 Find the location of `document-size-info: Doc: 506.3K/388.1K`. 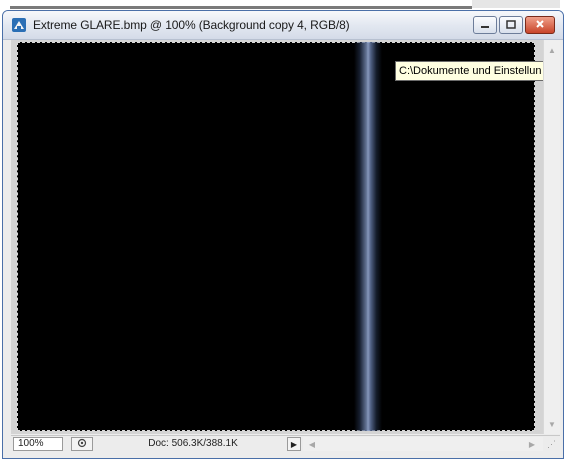

document-size-info: Doc: 506.3K/388.1K is located at coordinates (193, 443).